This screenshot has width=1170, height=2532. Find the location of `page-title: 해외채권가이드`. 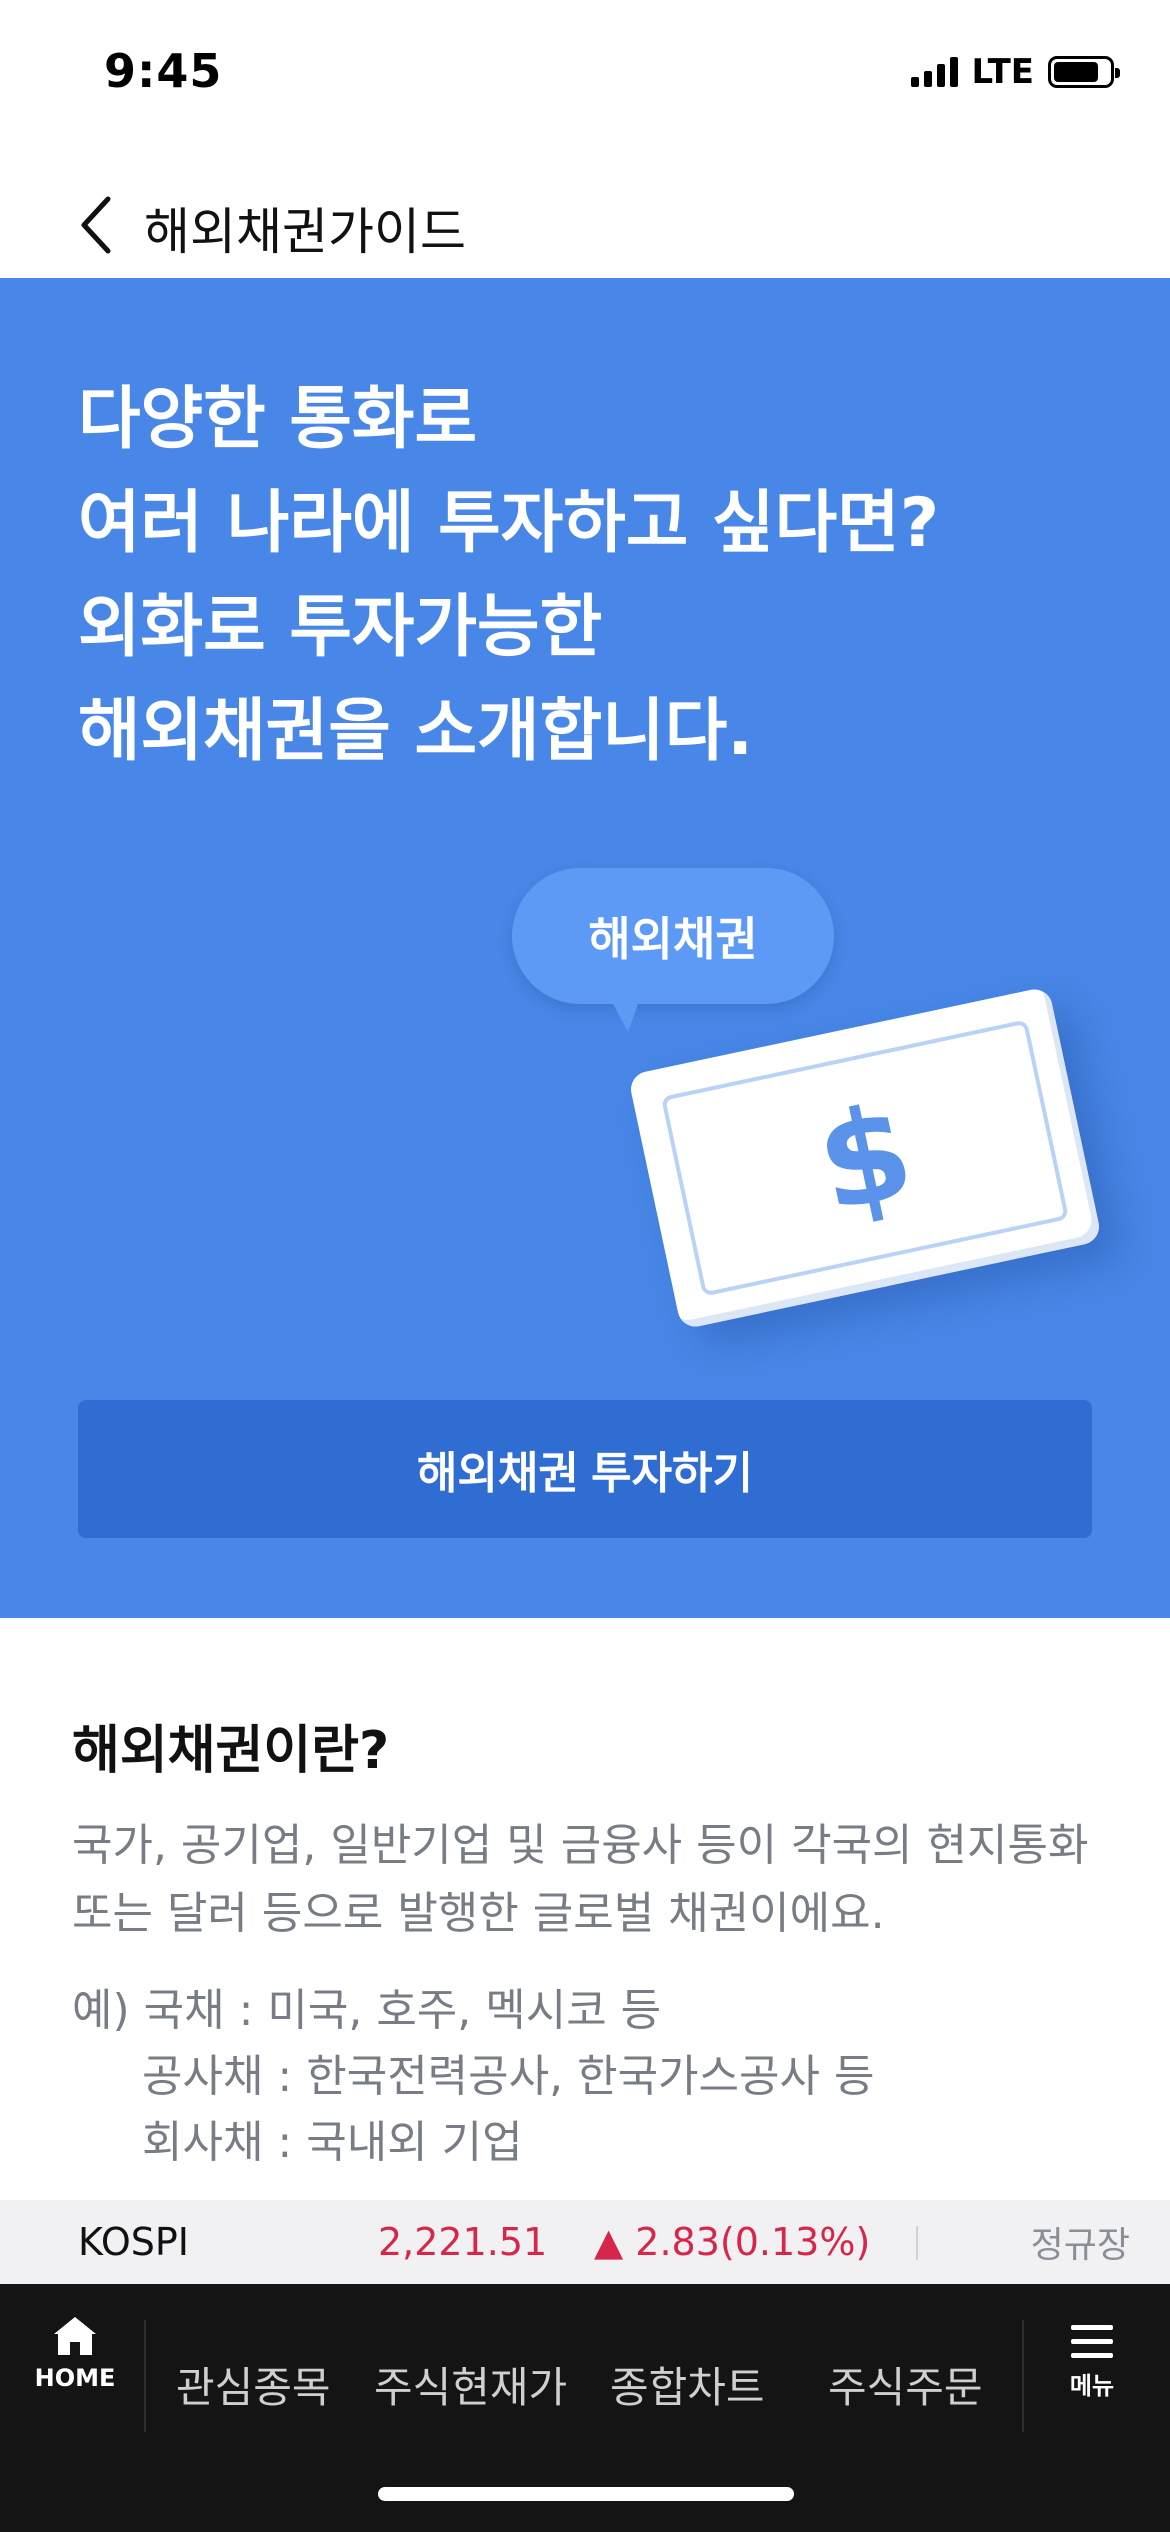

page-title: 해외채권가이드 is located at coordinates (305, 232).